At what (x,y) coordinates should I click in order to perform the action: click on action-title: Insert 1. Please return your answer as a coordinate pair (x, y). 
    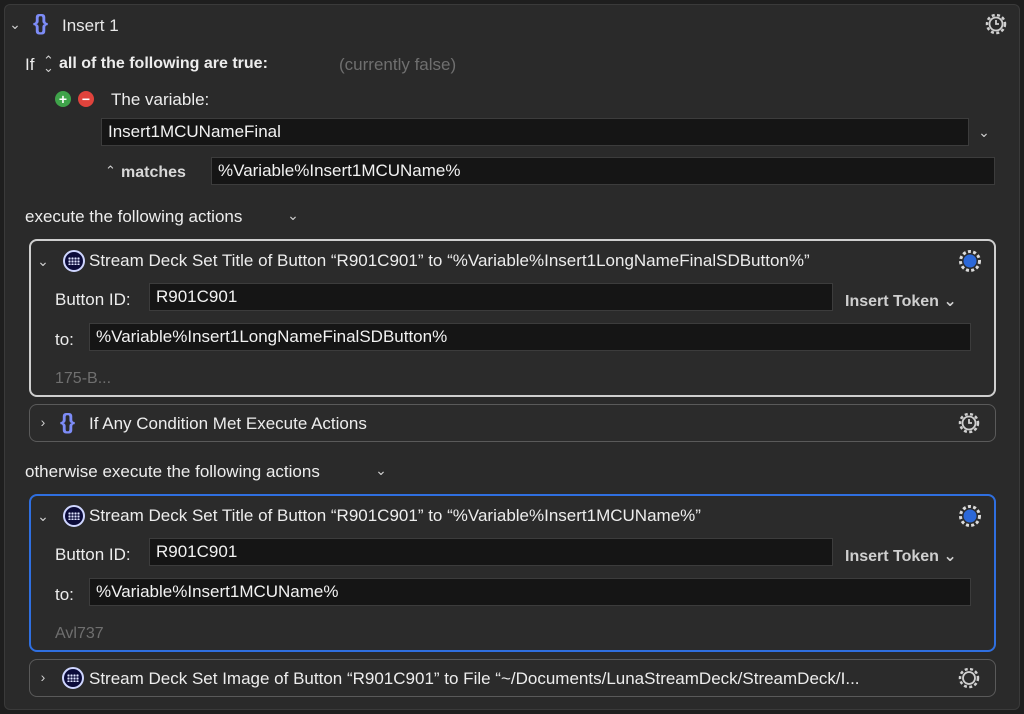
    Looking at the image, I should click on (90, 25).